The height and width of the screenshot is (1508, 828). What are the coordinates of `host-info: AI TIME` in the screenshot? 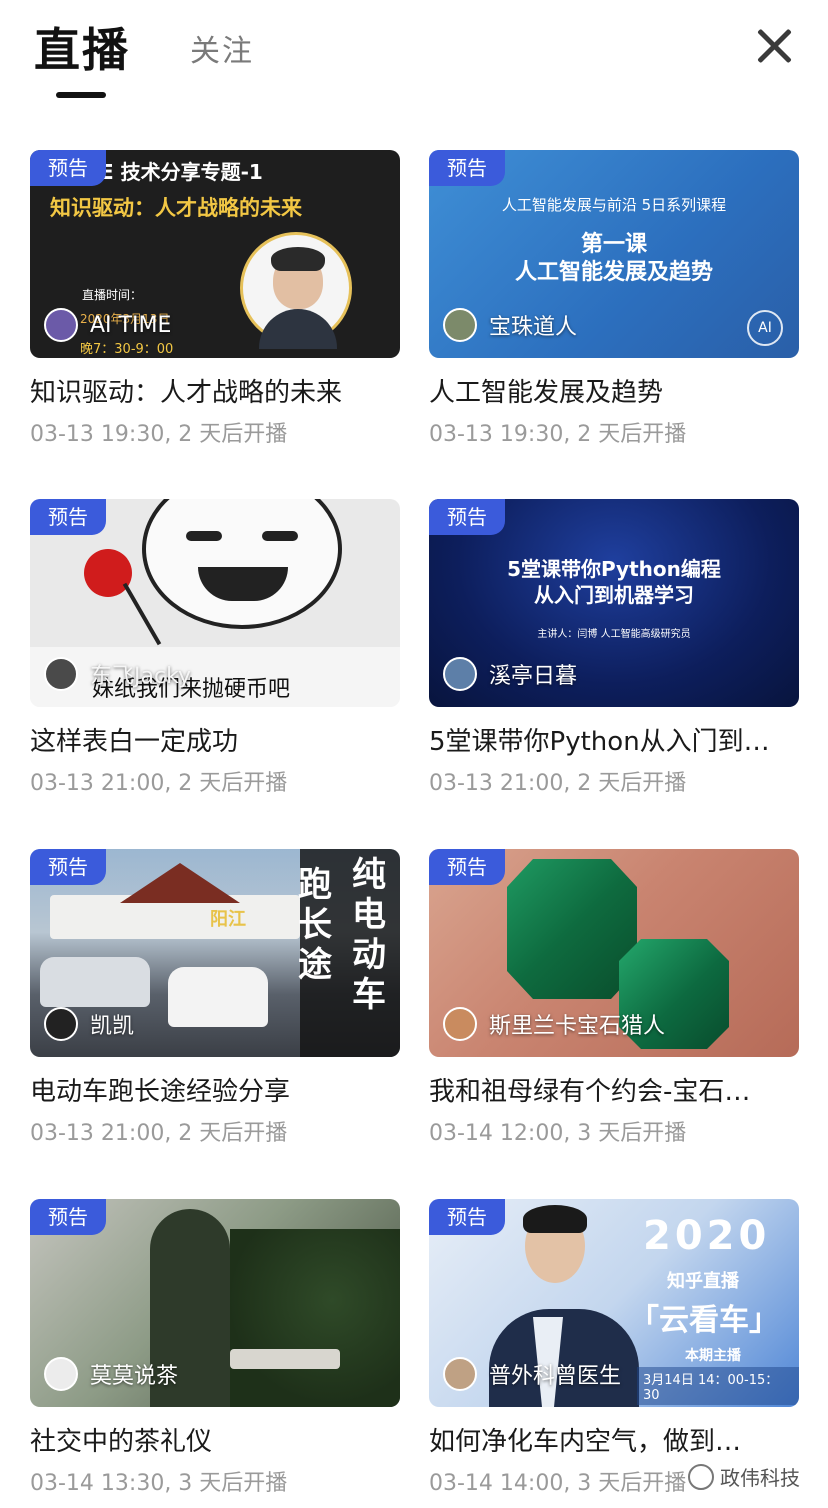 It's located at (107, 325).